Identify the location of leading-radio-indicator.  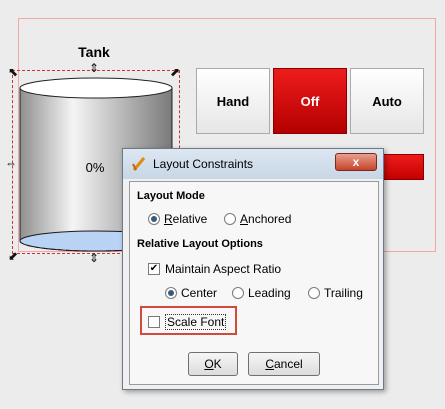
(238, 293).